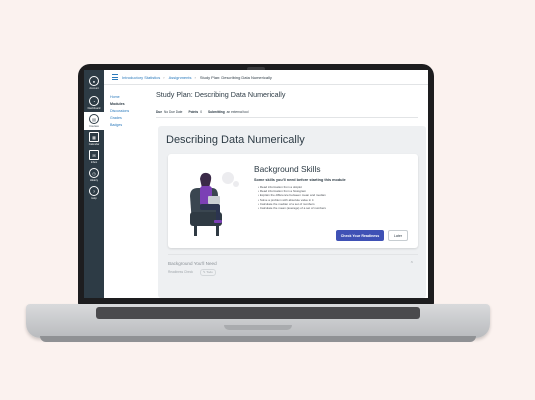 The height and width of the screenshot is (400, 535). I want to click on points-info: Points 0, so click(195, 112).